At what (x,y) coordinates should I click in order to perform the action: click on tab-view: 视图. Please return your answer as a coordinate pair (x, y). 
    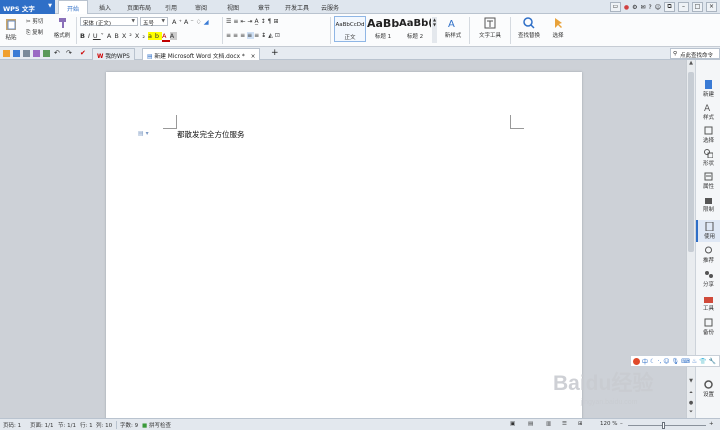
    Looking at the image, I should click on (233, 7).